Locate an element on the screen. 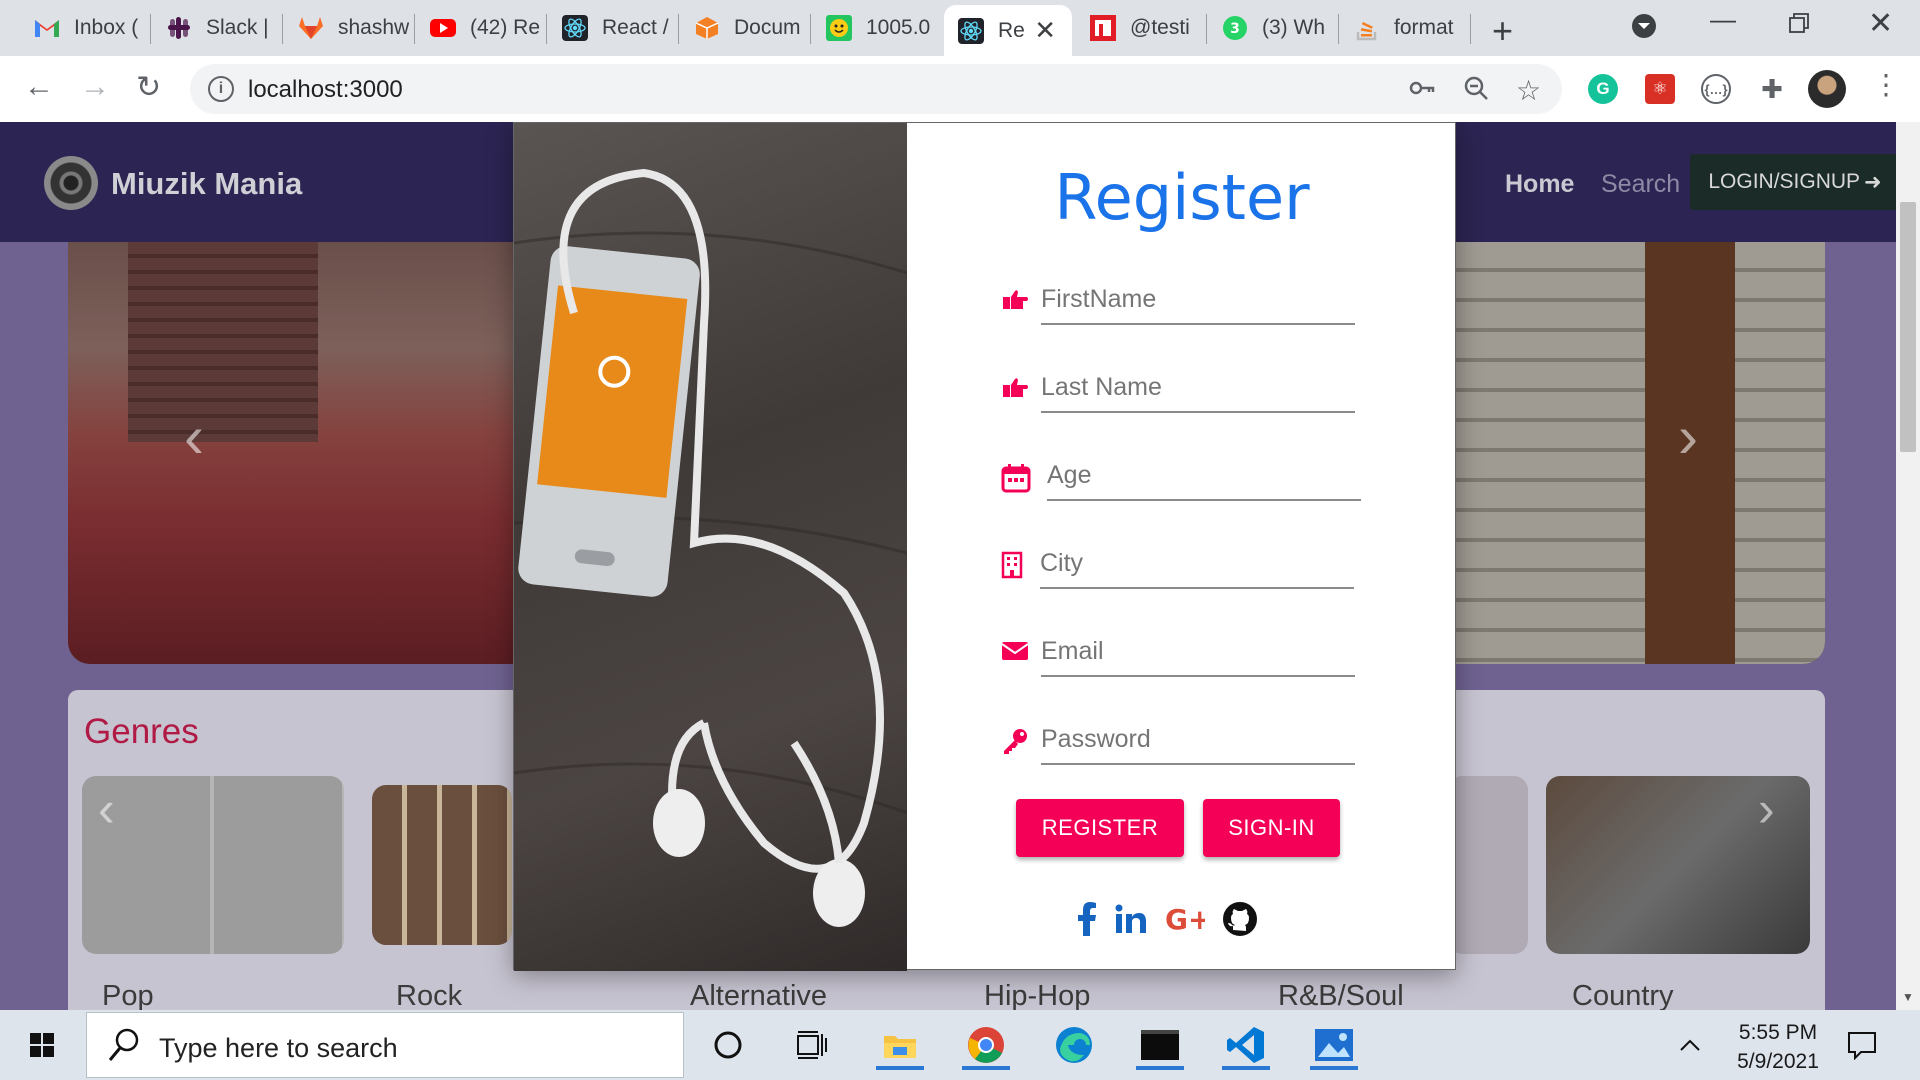 The height and width of the screenshot is (1080, 1920). password-input is located at coordinates (1198, 740).